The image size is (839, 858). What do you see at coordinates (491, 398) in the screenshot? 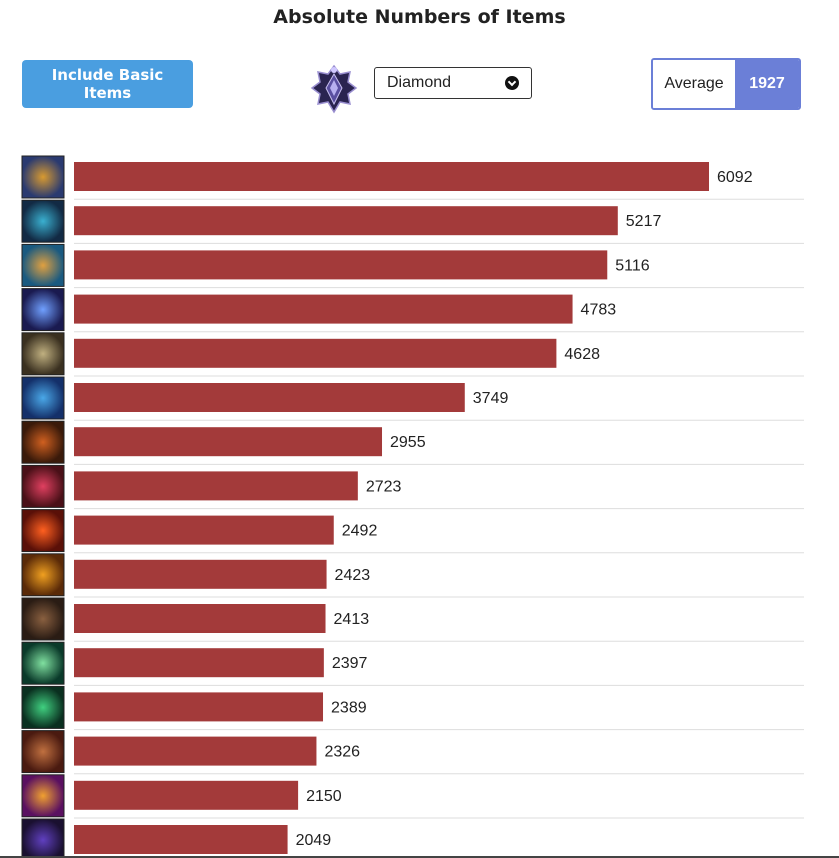
I see `bar-value-label: 3749` at bounding box center [491, 398].